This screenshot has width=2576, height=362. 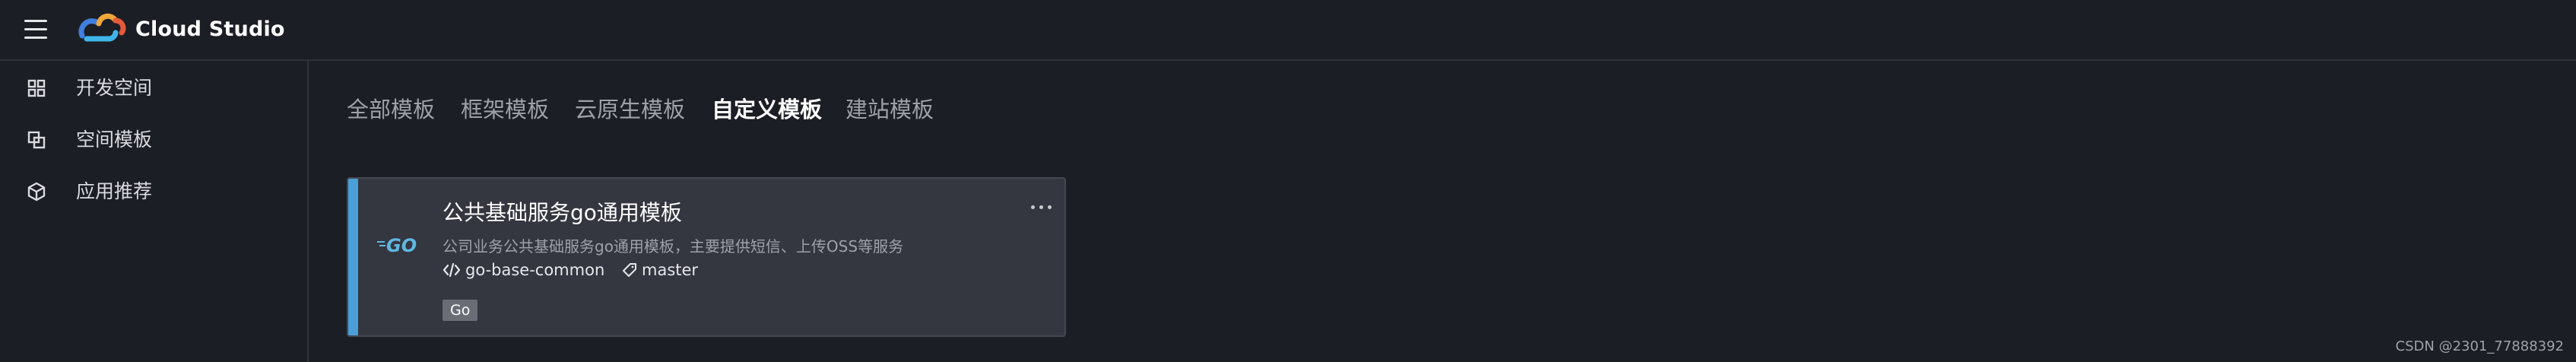 I want to click on app-title: Cloud Studio, so click(x=210, y=29).